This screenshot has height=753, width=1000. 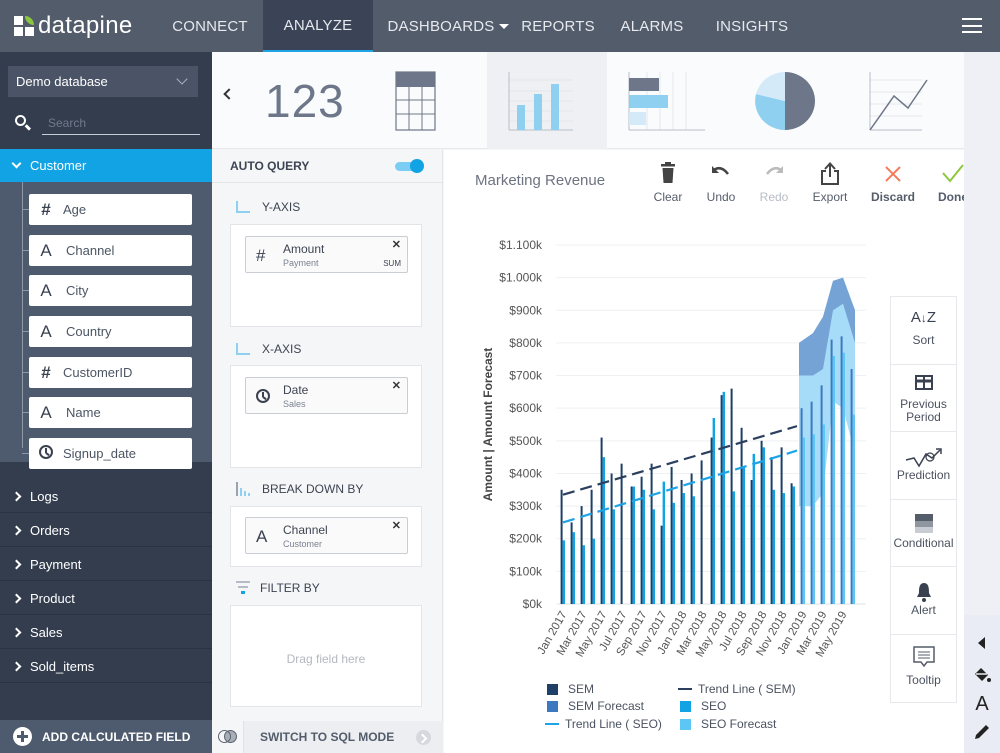 I want to click on add-calculated-field-label: ADD CALCULATED FIELD, so click(x=116, y=736).